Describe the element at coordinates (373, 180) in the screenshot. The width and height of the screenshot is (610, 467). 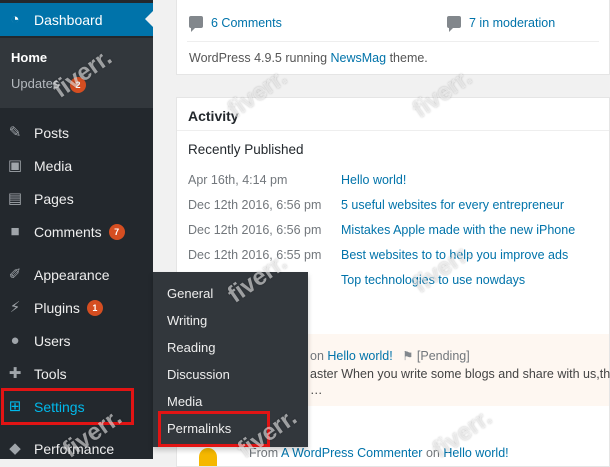
I see `post-title-link: Hello world!` at that location.